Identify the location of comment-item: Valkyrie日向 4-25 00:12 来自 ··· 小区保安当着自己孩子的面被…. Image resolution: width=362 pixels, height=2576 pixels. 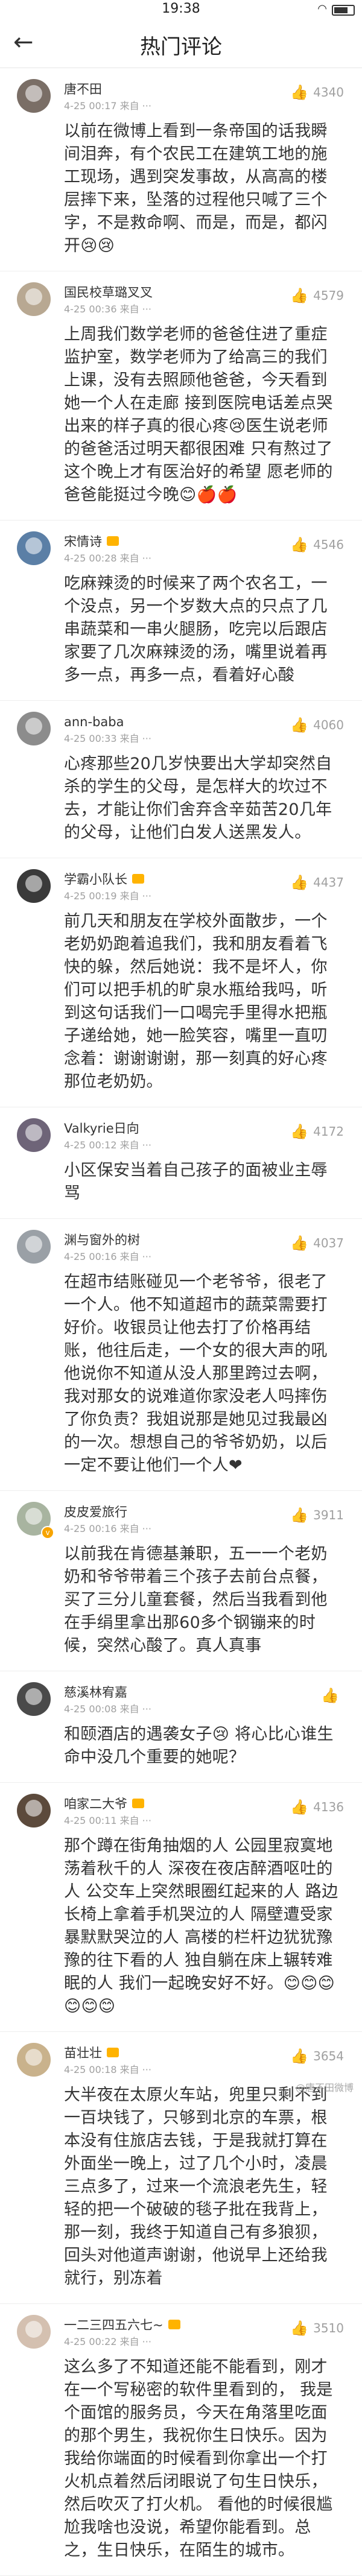
(181, 1163).